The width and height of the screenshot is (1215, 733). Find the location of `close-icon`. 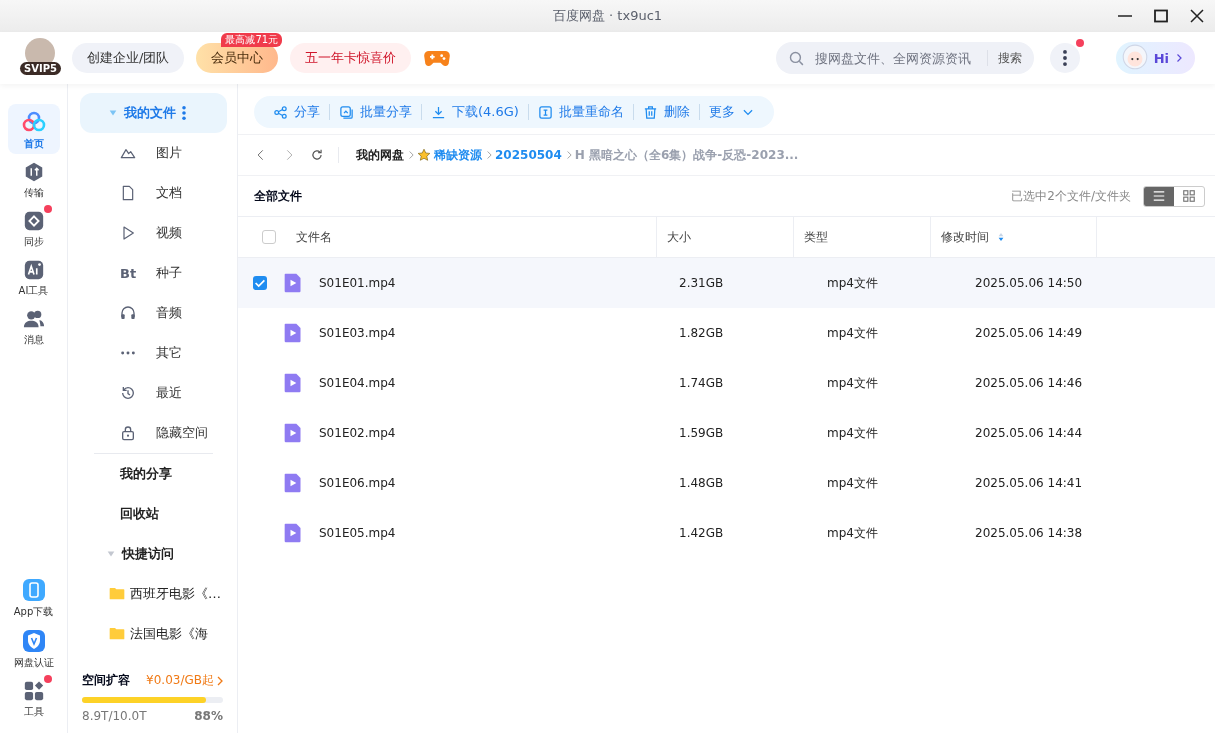

close-icon is located at coordinates (1197, 16).